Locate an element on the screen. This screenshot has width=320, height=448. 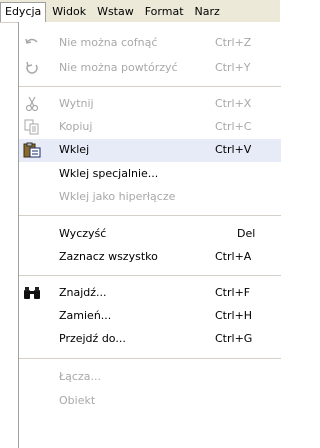
undo-arrow-icon is located at coordinates (32, 43).